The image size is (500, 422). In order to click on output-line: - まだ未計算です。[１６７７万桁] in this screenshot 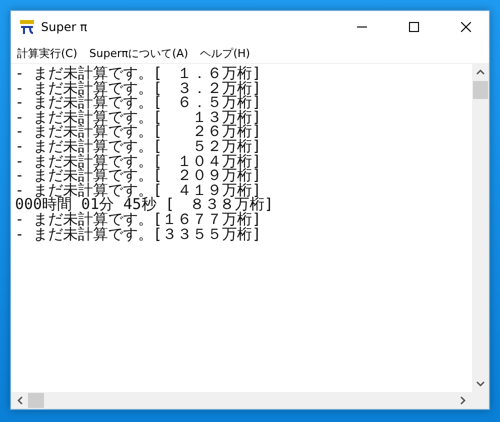, I will do `click(138, 219)`.